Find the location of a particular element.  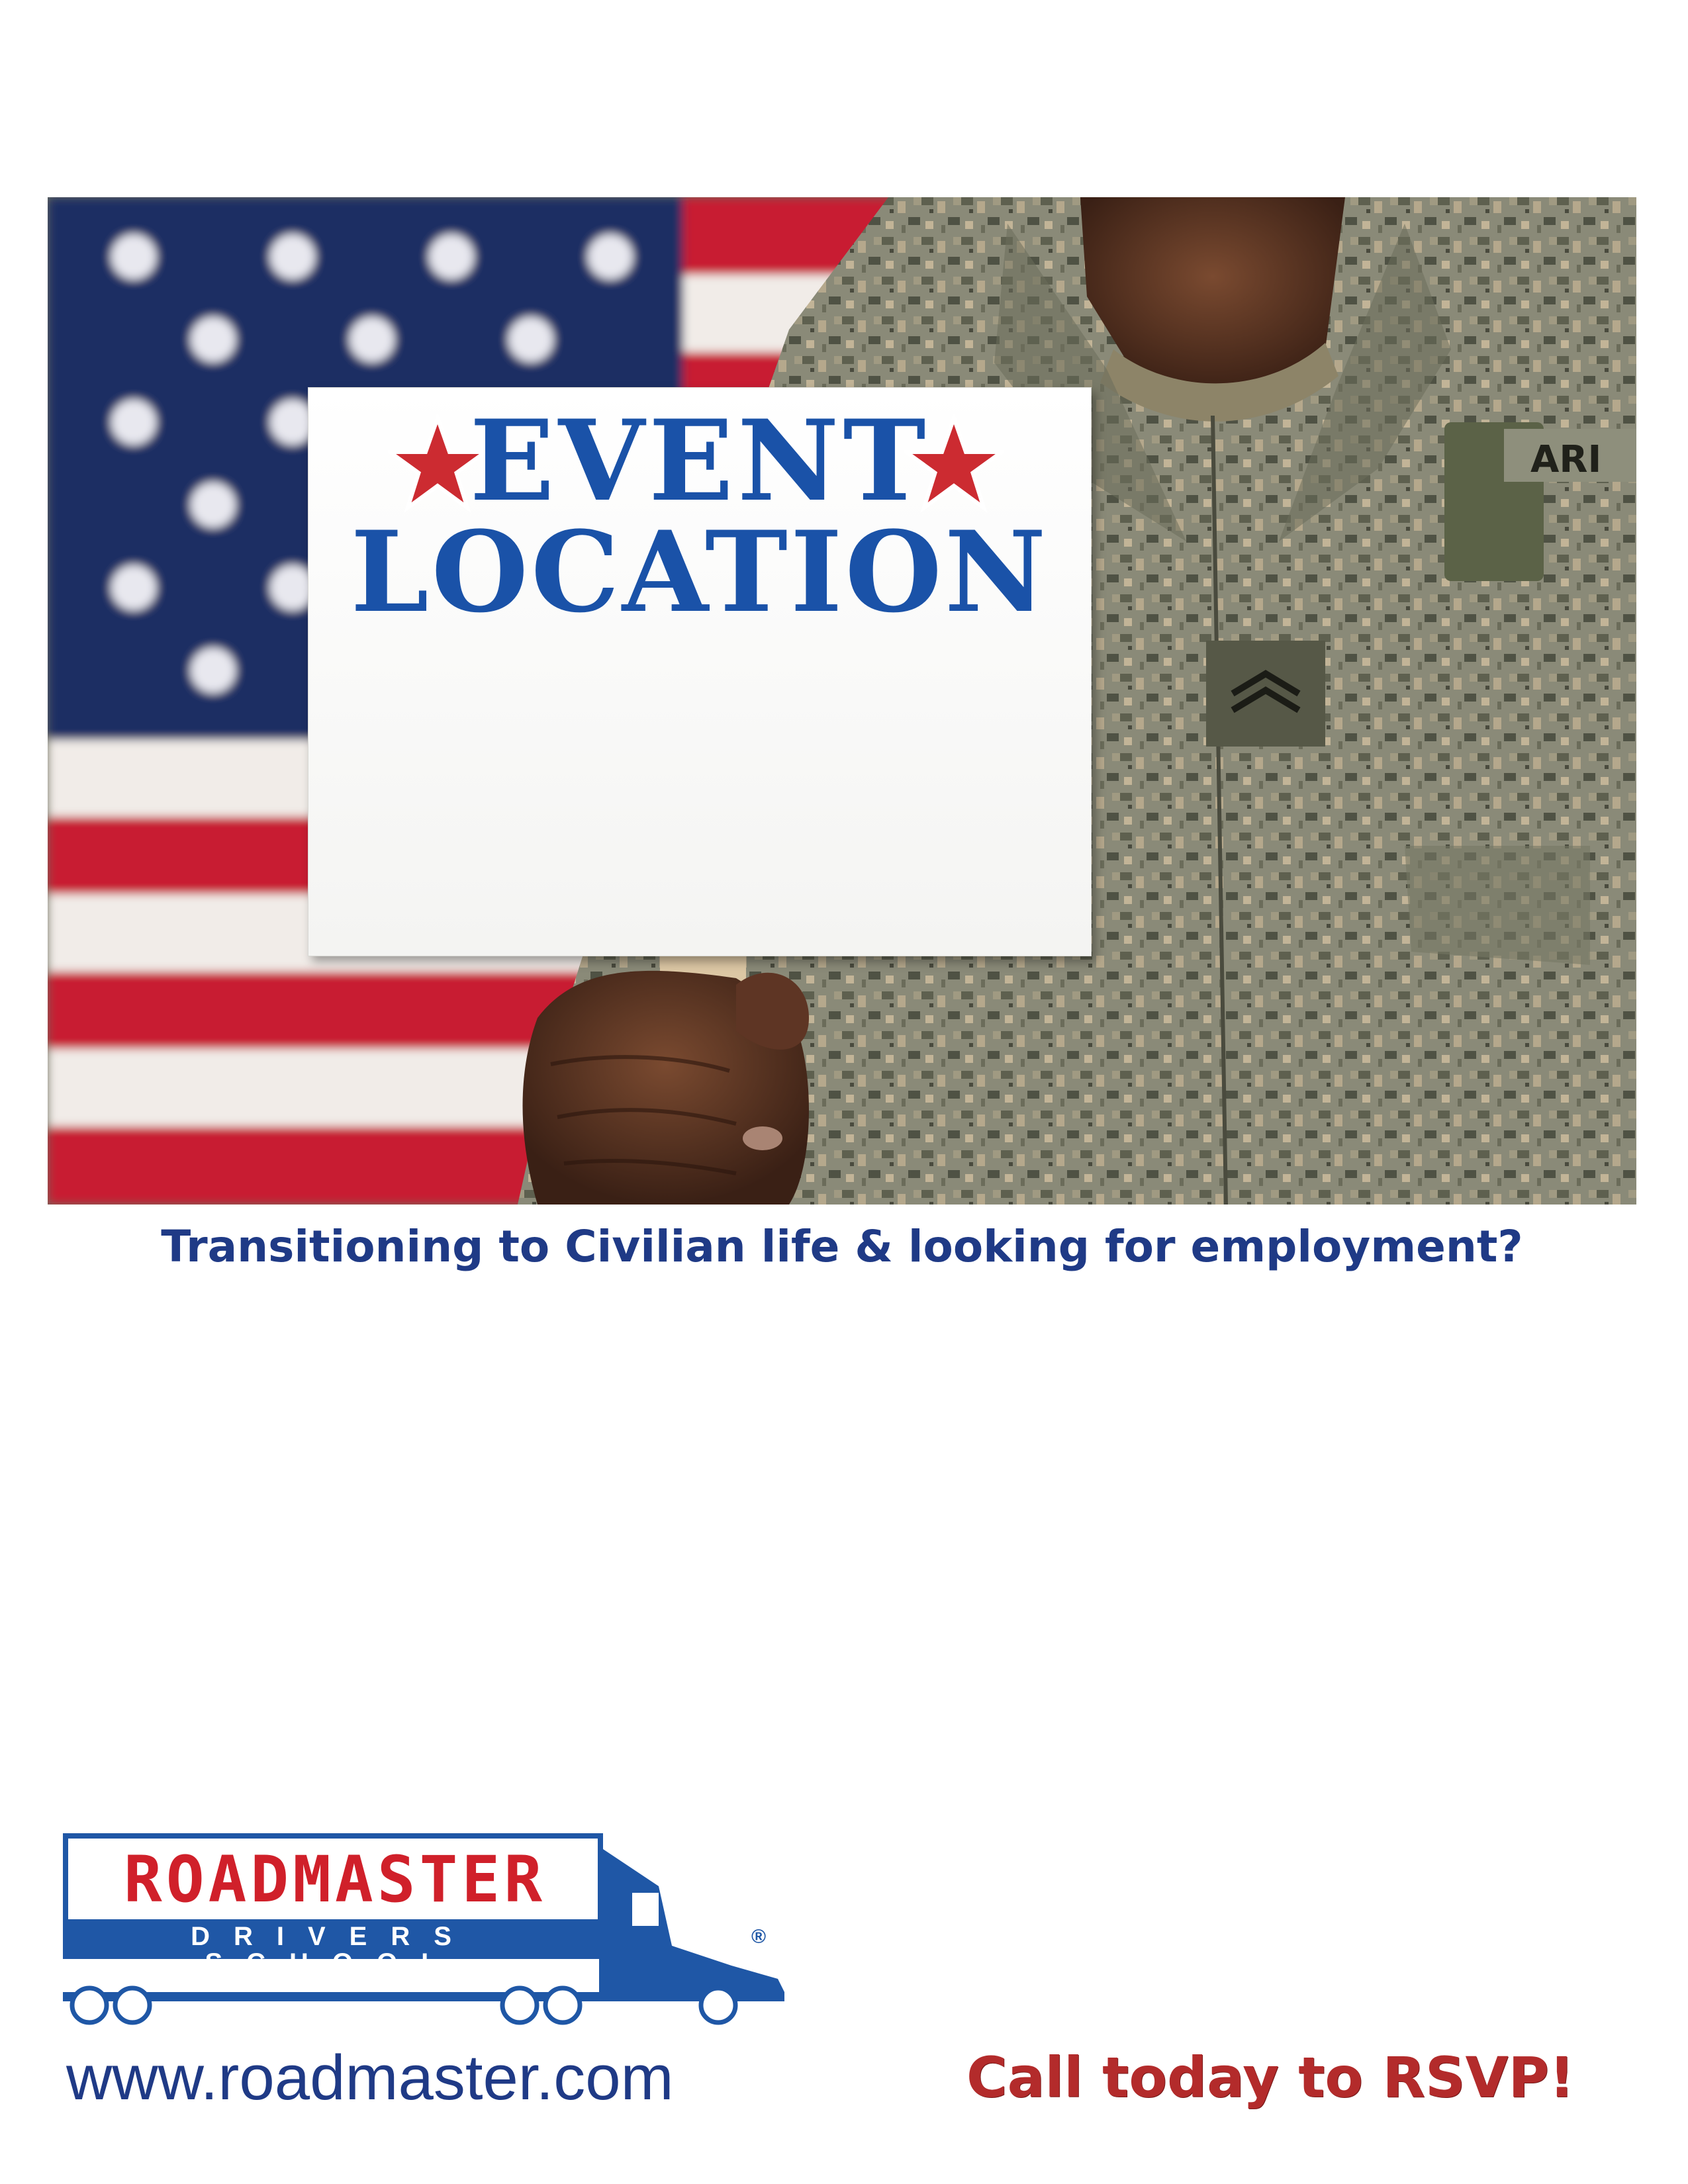

sign-heading: EVENT LOCATION is located at coordinates (699, 516).